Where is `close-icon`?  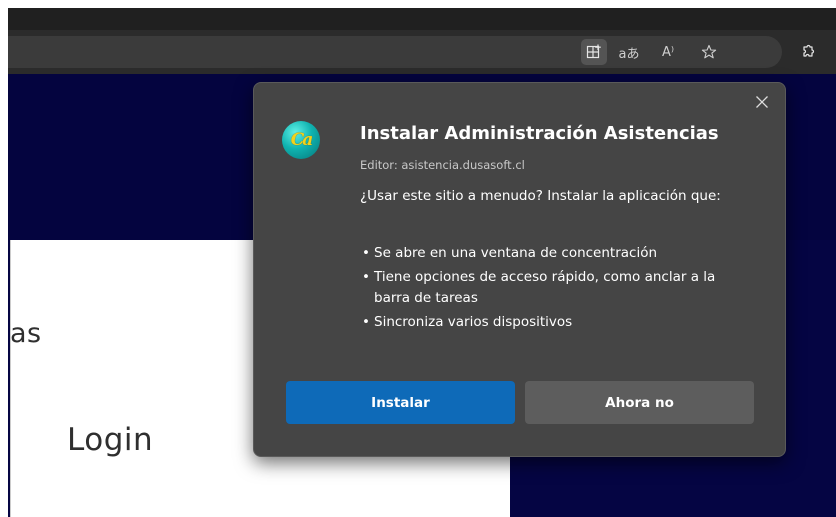
close-icon is located at coordinates (762, 102).